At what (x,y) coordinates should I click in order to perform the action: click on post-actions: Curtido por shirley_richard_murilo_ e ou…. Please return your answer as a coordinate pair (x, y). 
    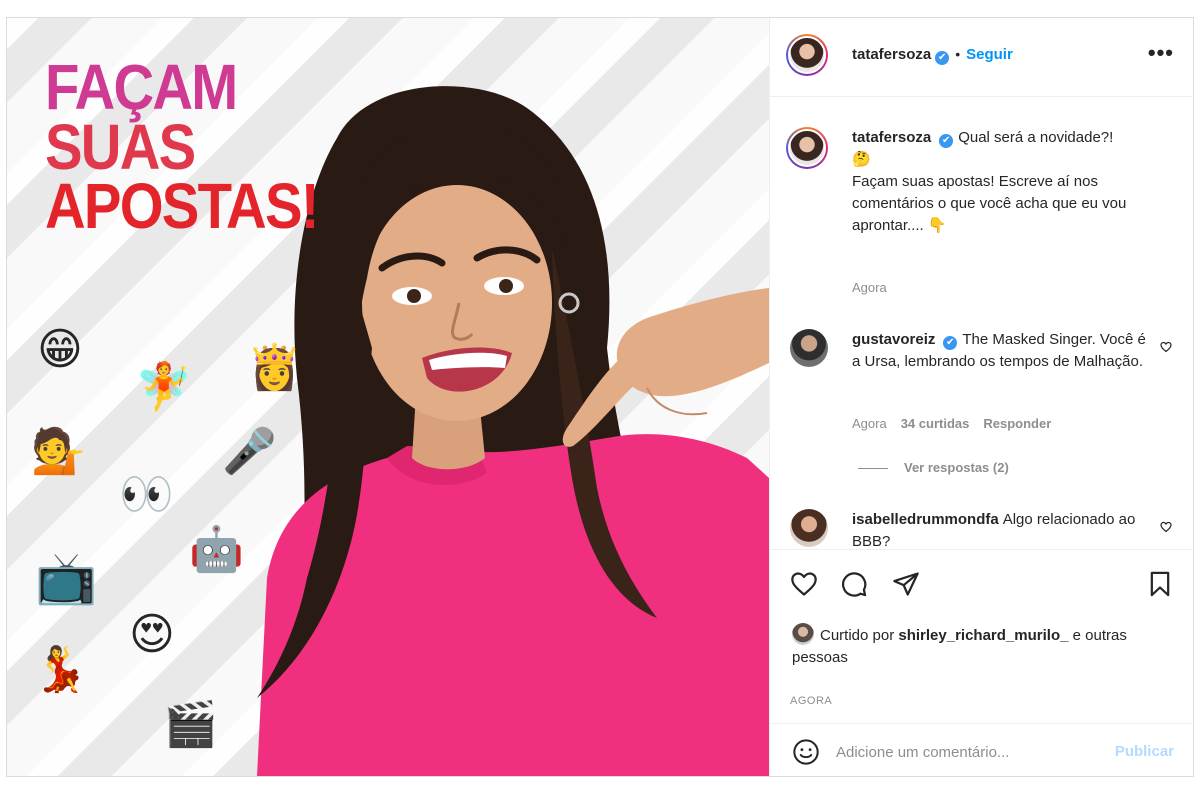
    Looking at the image, I should click on (982, 663).